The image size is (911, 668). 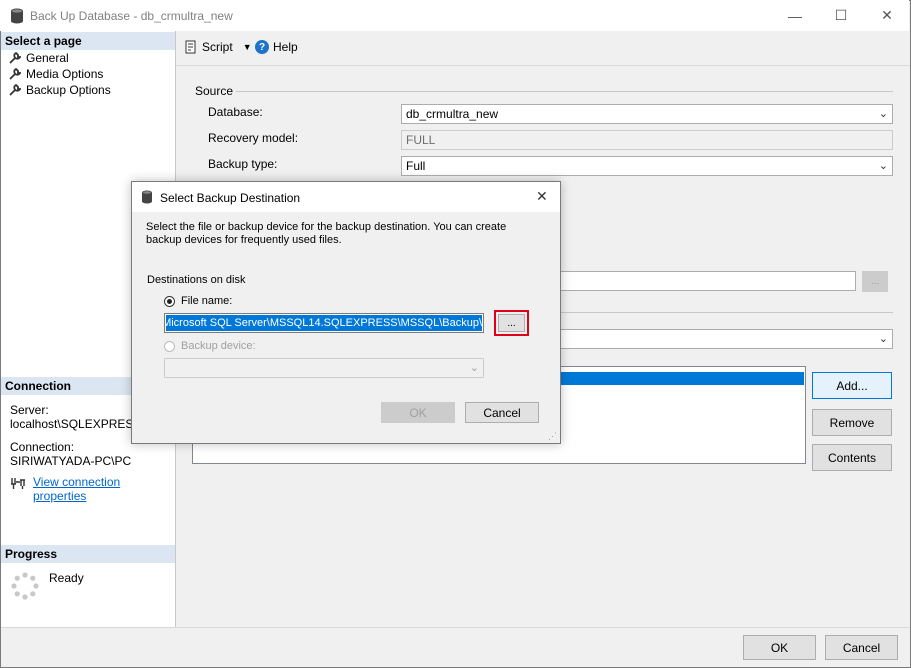 I want to click on close-button: ✕, so click(x=887, y=15).